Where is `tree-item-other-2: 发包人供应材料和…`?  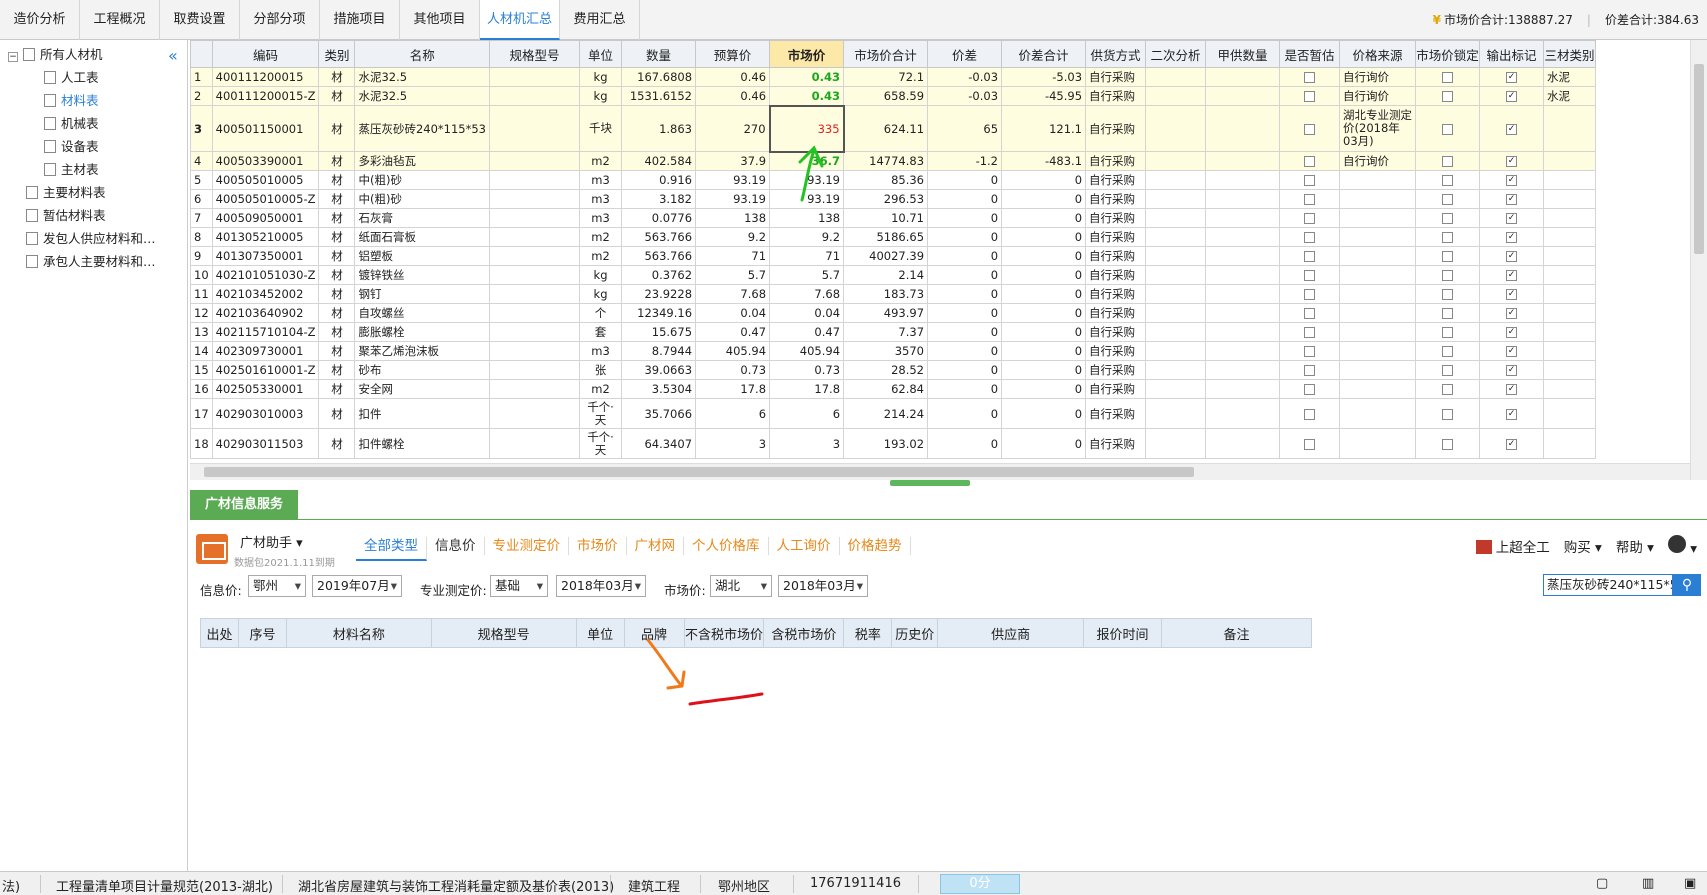
tree-item-other-2: 发包人供应材料和… is located at coordinates (91, 239).